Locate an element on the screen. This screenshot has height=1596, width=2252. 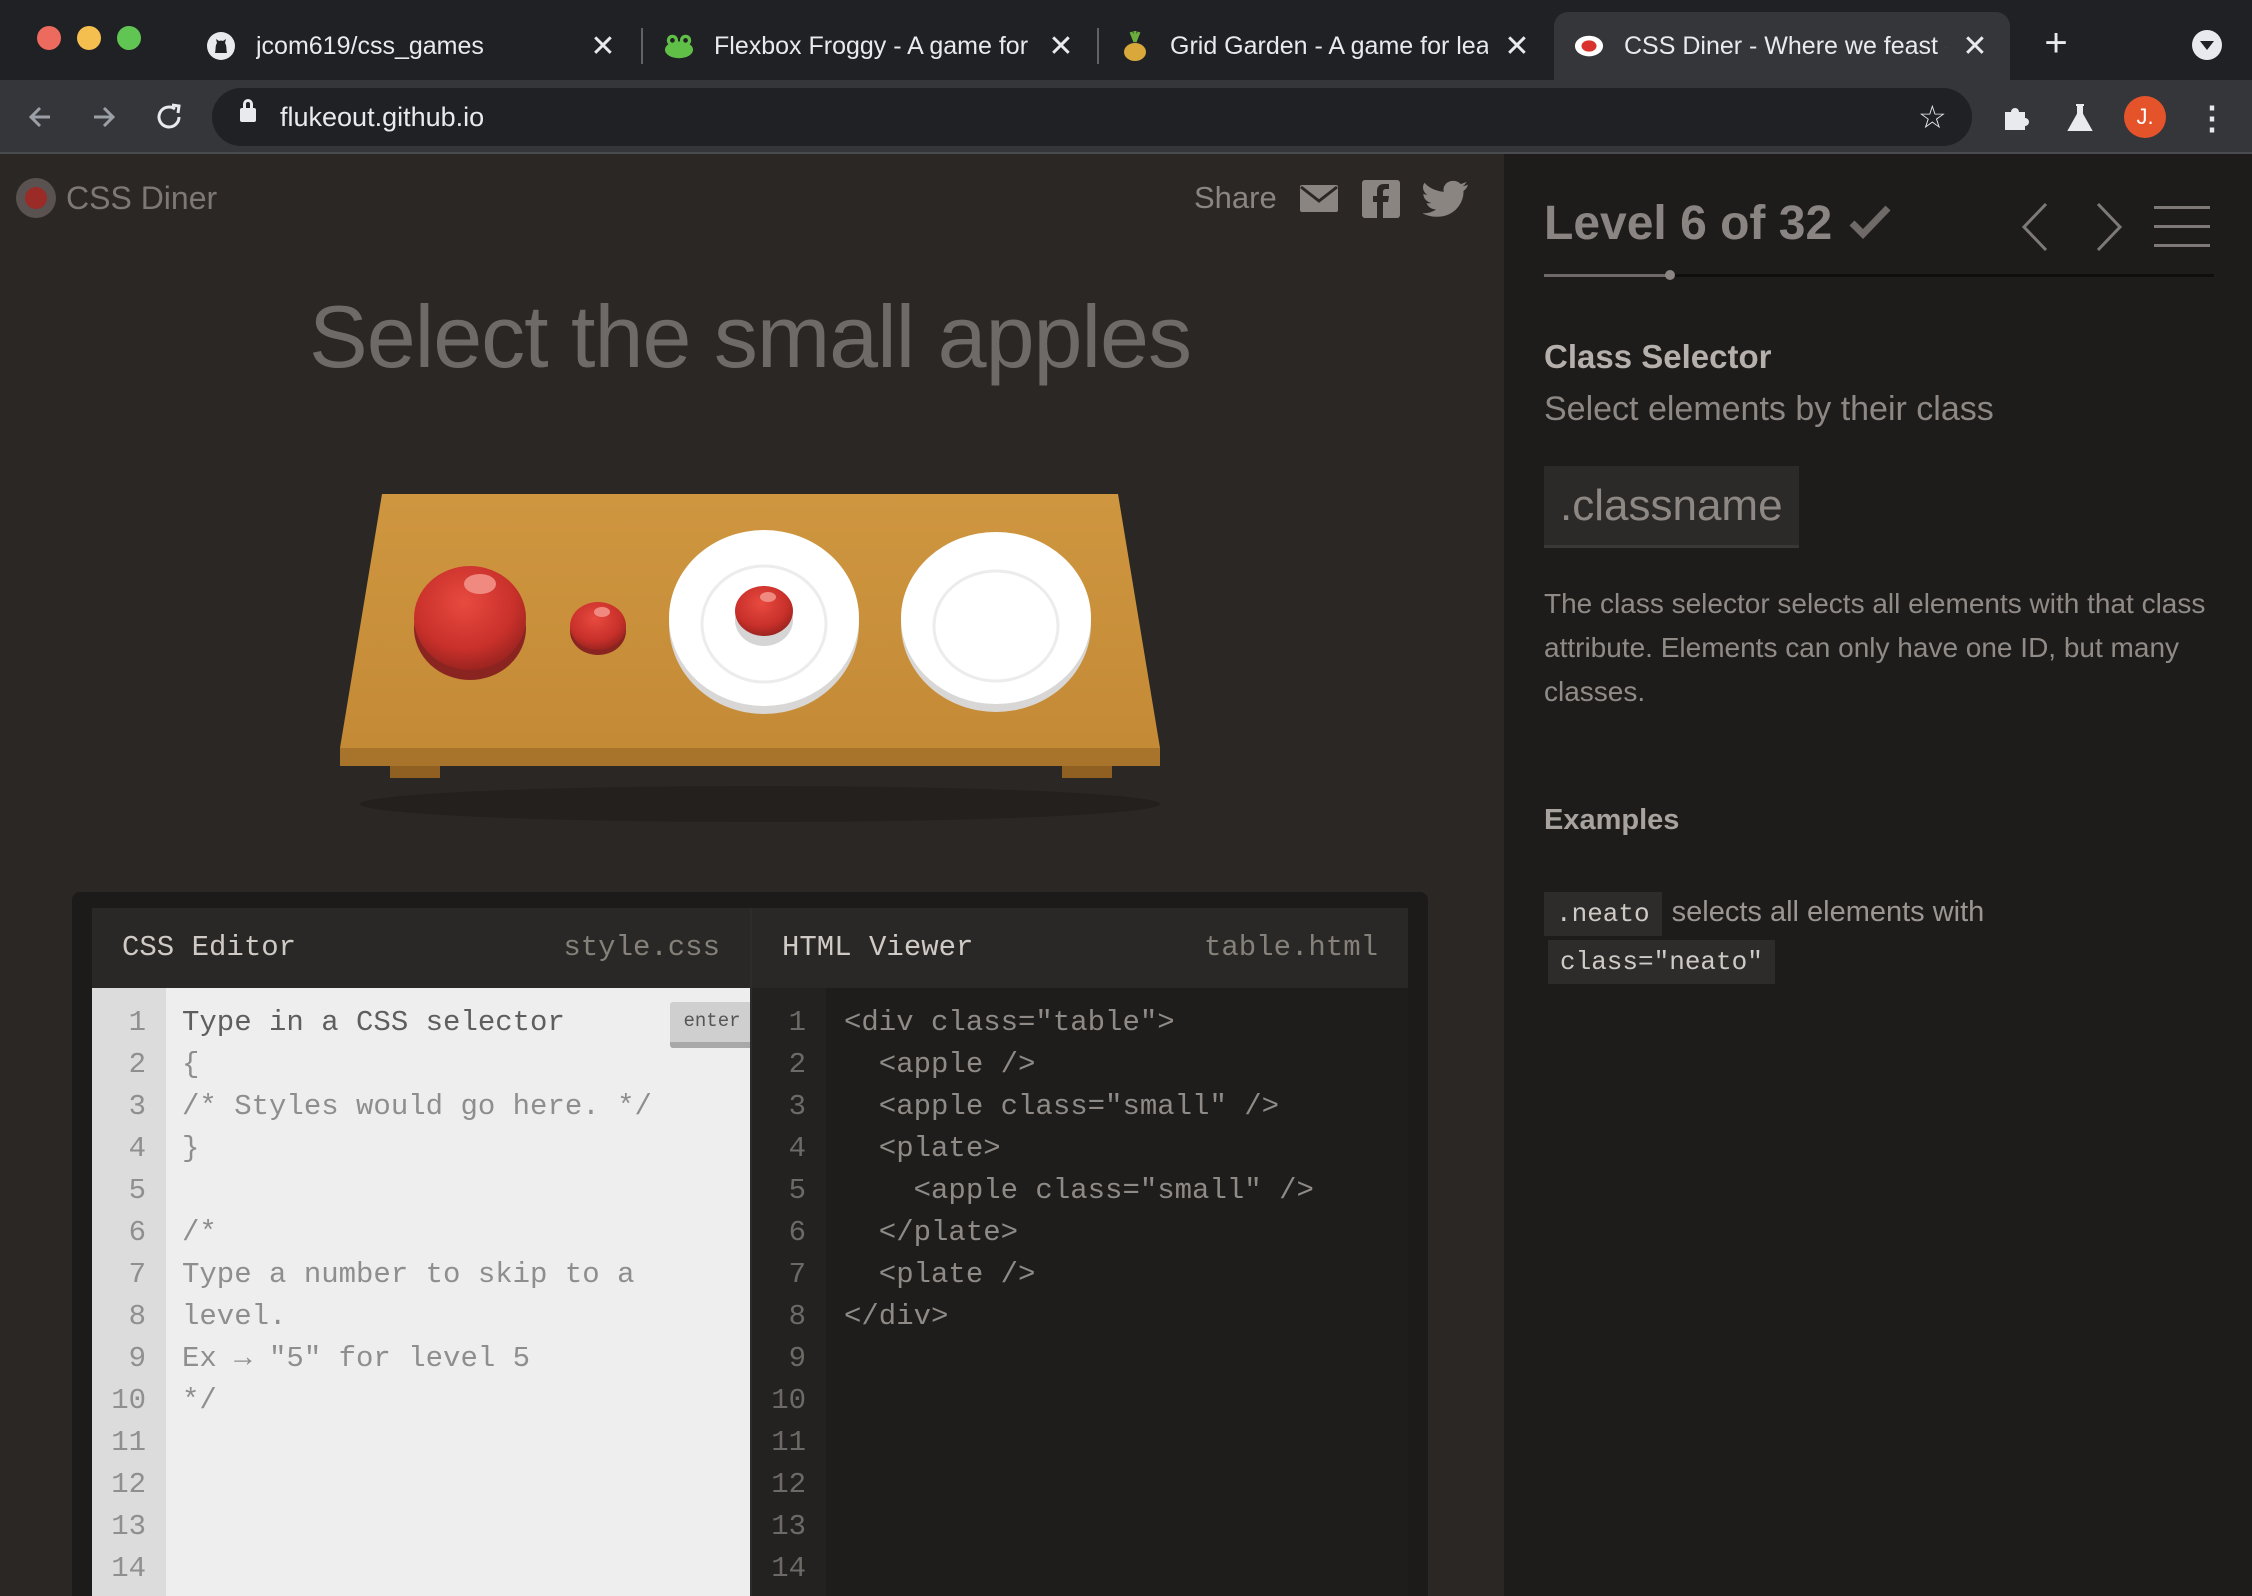
completed-check-icon is located at coordinates (1870, 222).